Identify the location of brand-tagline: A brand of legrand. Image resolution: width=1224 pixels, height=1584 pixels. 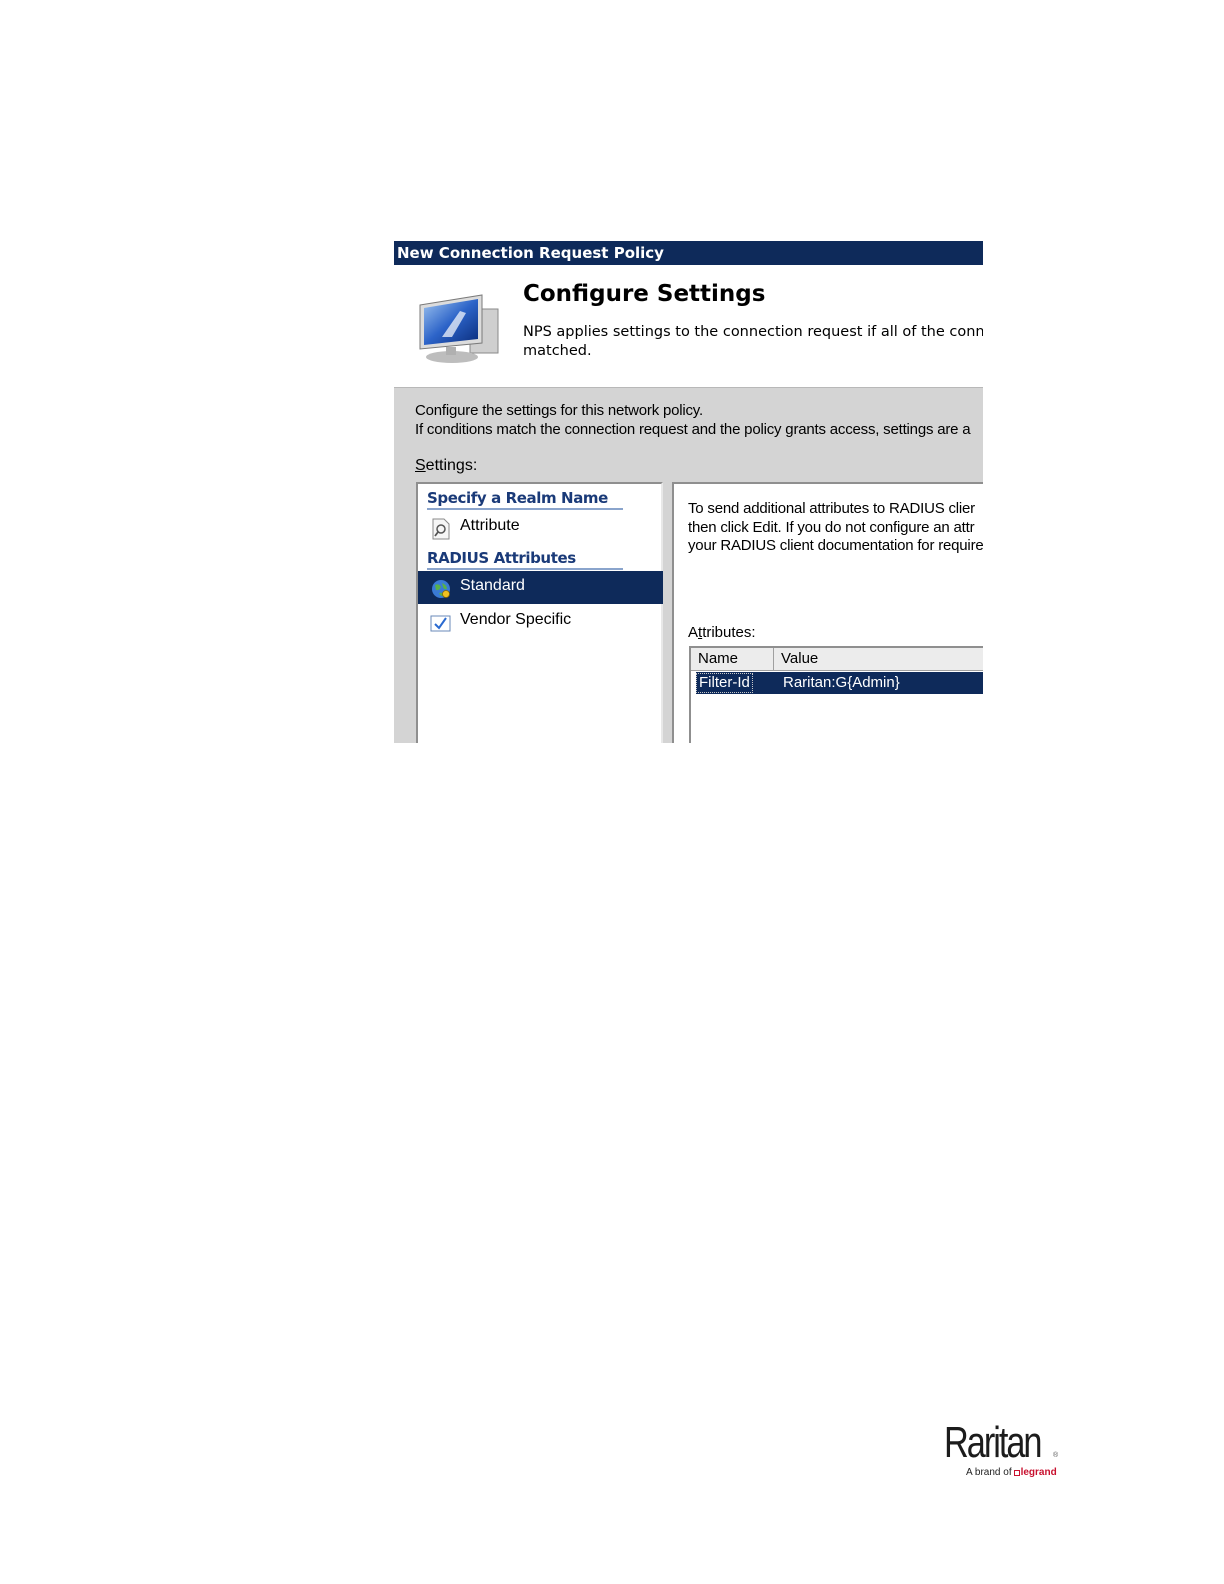
(1011, 1472).